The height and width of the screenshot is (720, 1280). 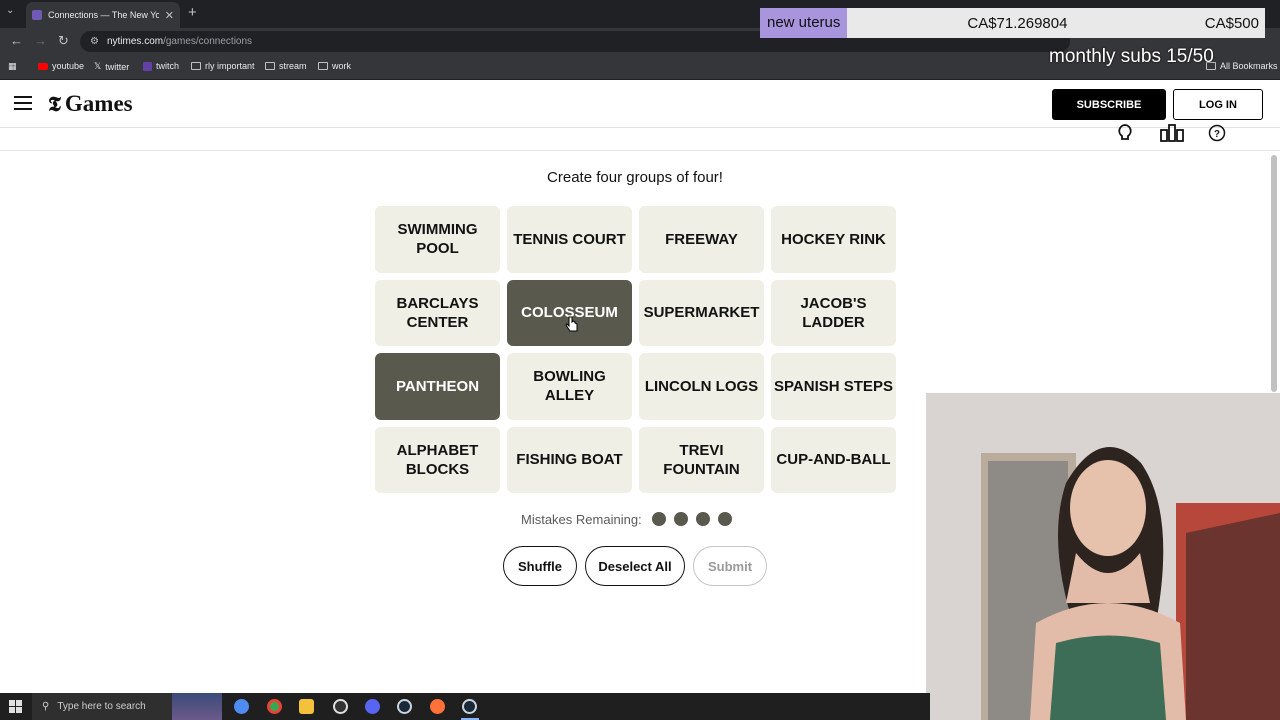 What do you see at coordinates (833, 312) in the screenshot?
I see `word-tile: JACOB'S LADDER` at bounding box center [833, 312].